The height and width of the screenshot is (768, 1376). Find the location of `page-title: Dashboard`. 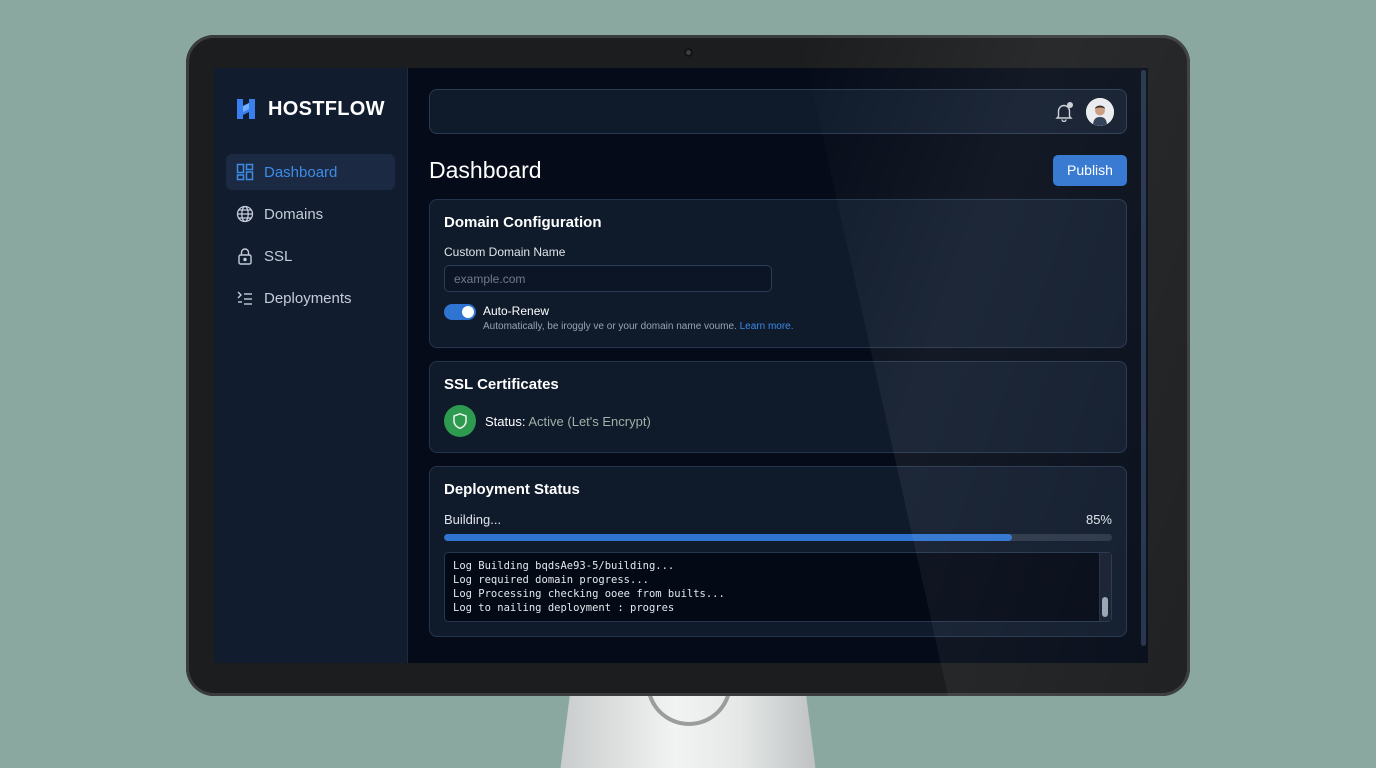

page-title: Dashboard is located at coordinates (485, 169).